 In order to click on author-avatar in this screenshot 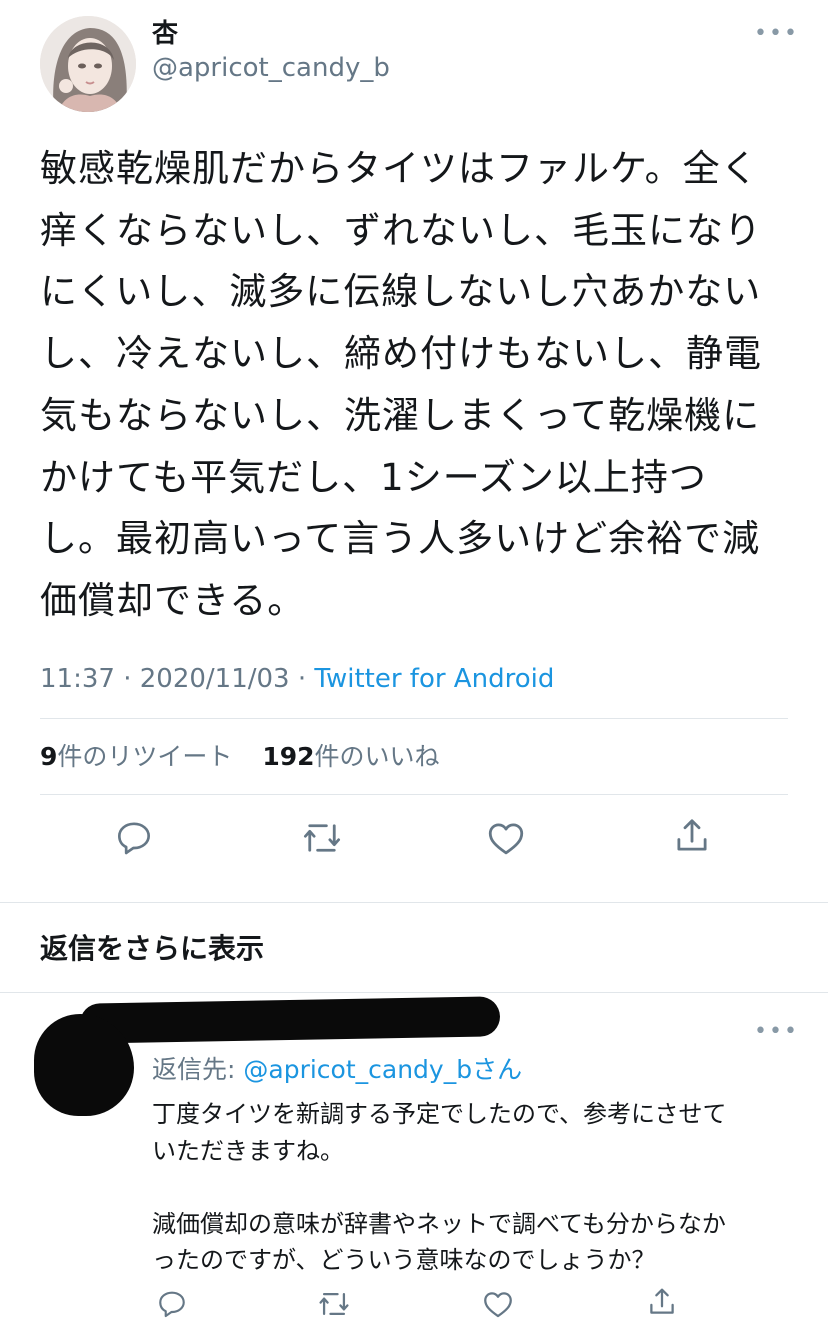, I will do `click(88, 64)`.